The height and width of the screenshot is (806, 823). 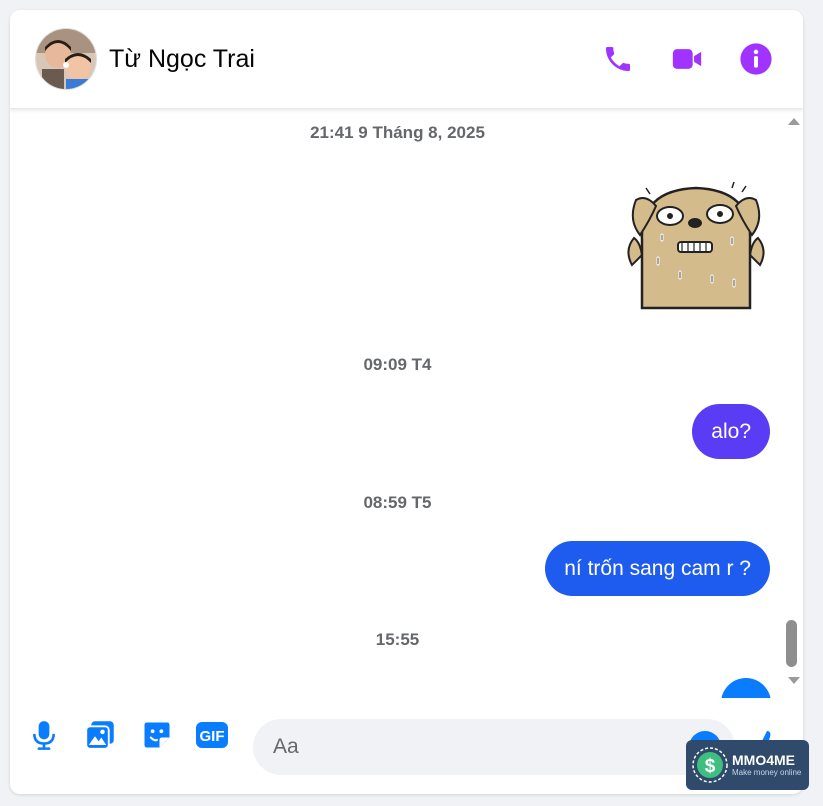 I want to click on voice-clip-button, so click(x=44, y=735).